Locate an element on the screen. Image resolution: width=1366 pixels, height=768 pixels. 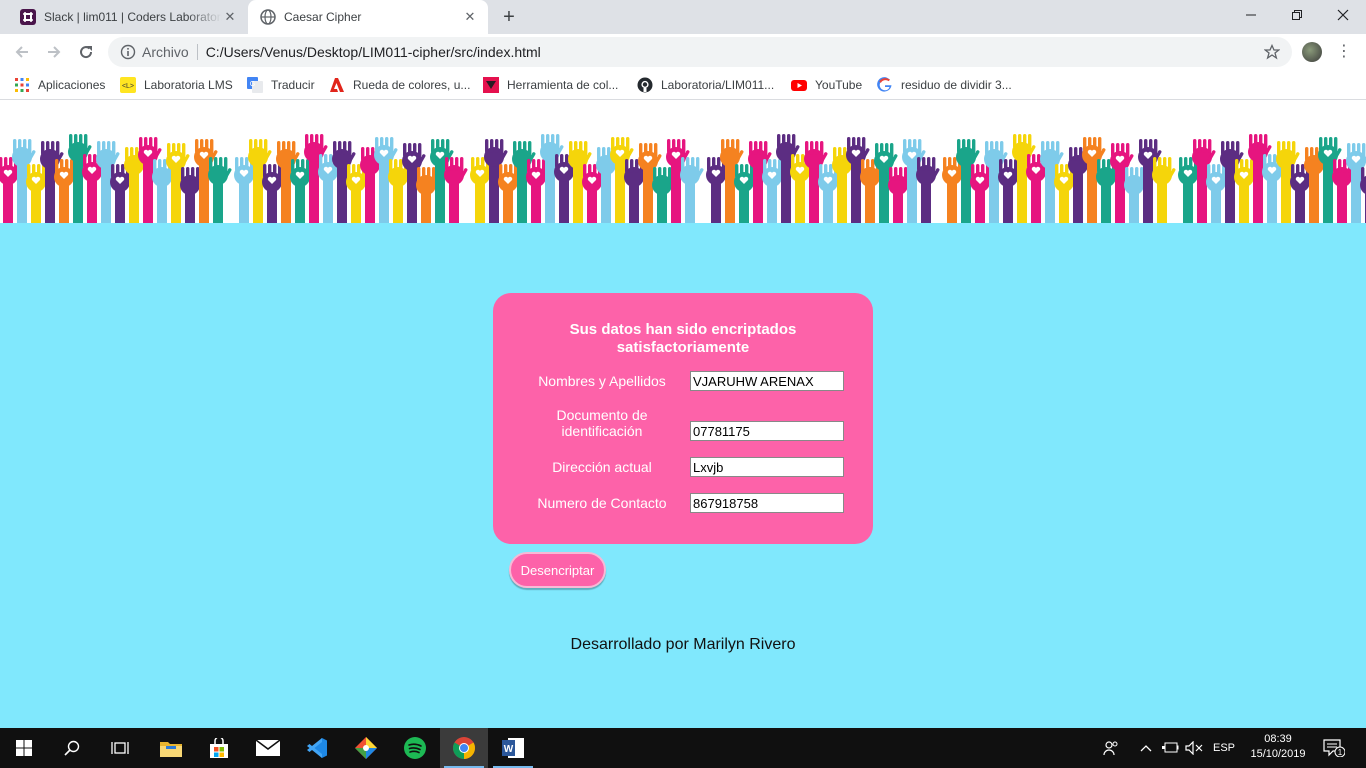
restore-icon is located at coordinates (1297, 15).